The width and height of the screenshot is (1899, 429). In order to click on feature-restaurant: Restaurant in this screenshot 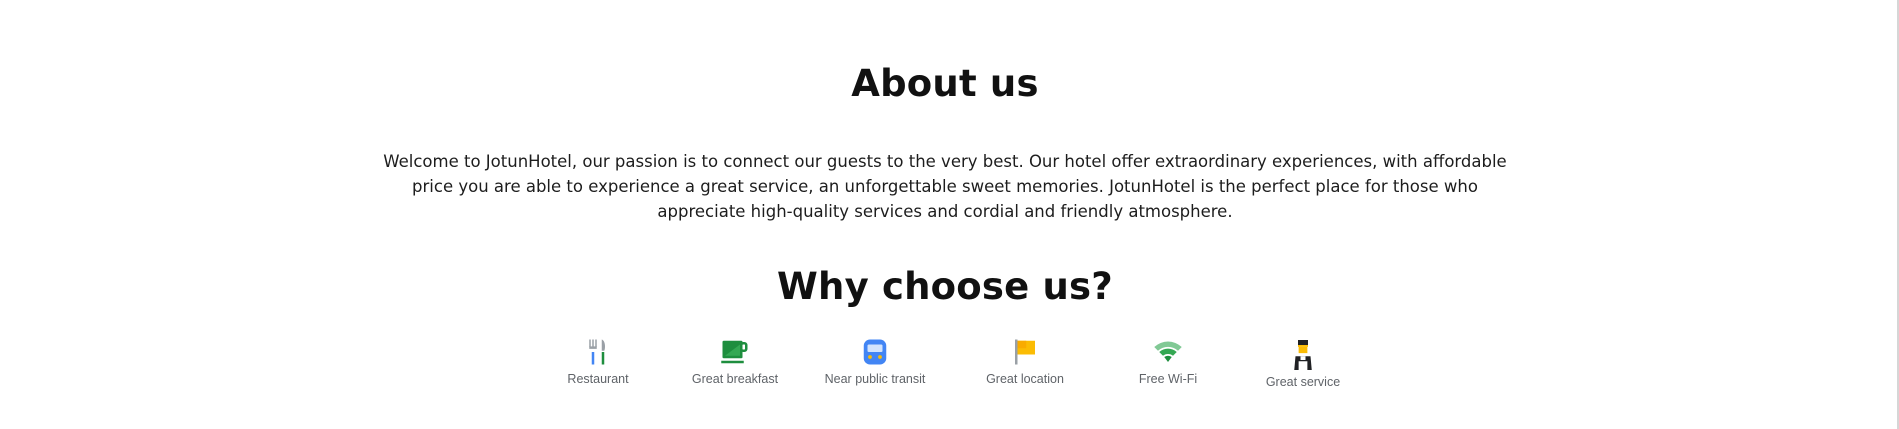, I will do `click(598, 362)`.